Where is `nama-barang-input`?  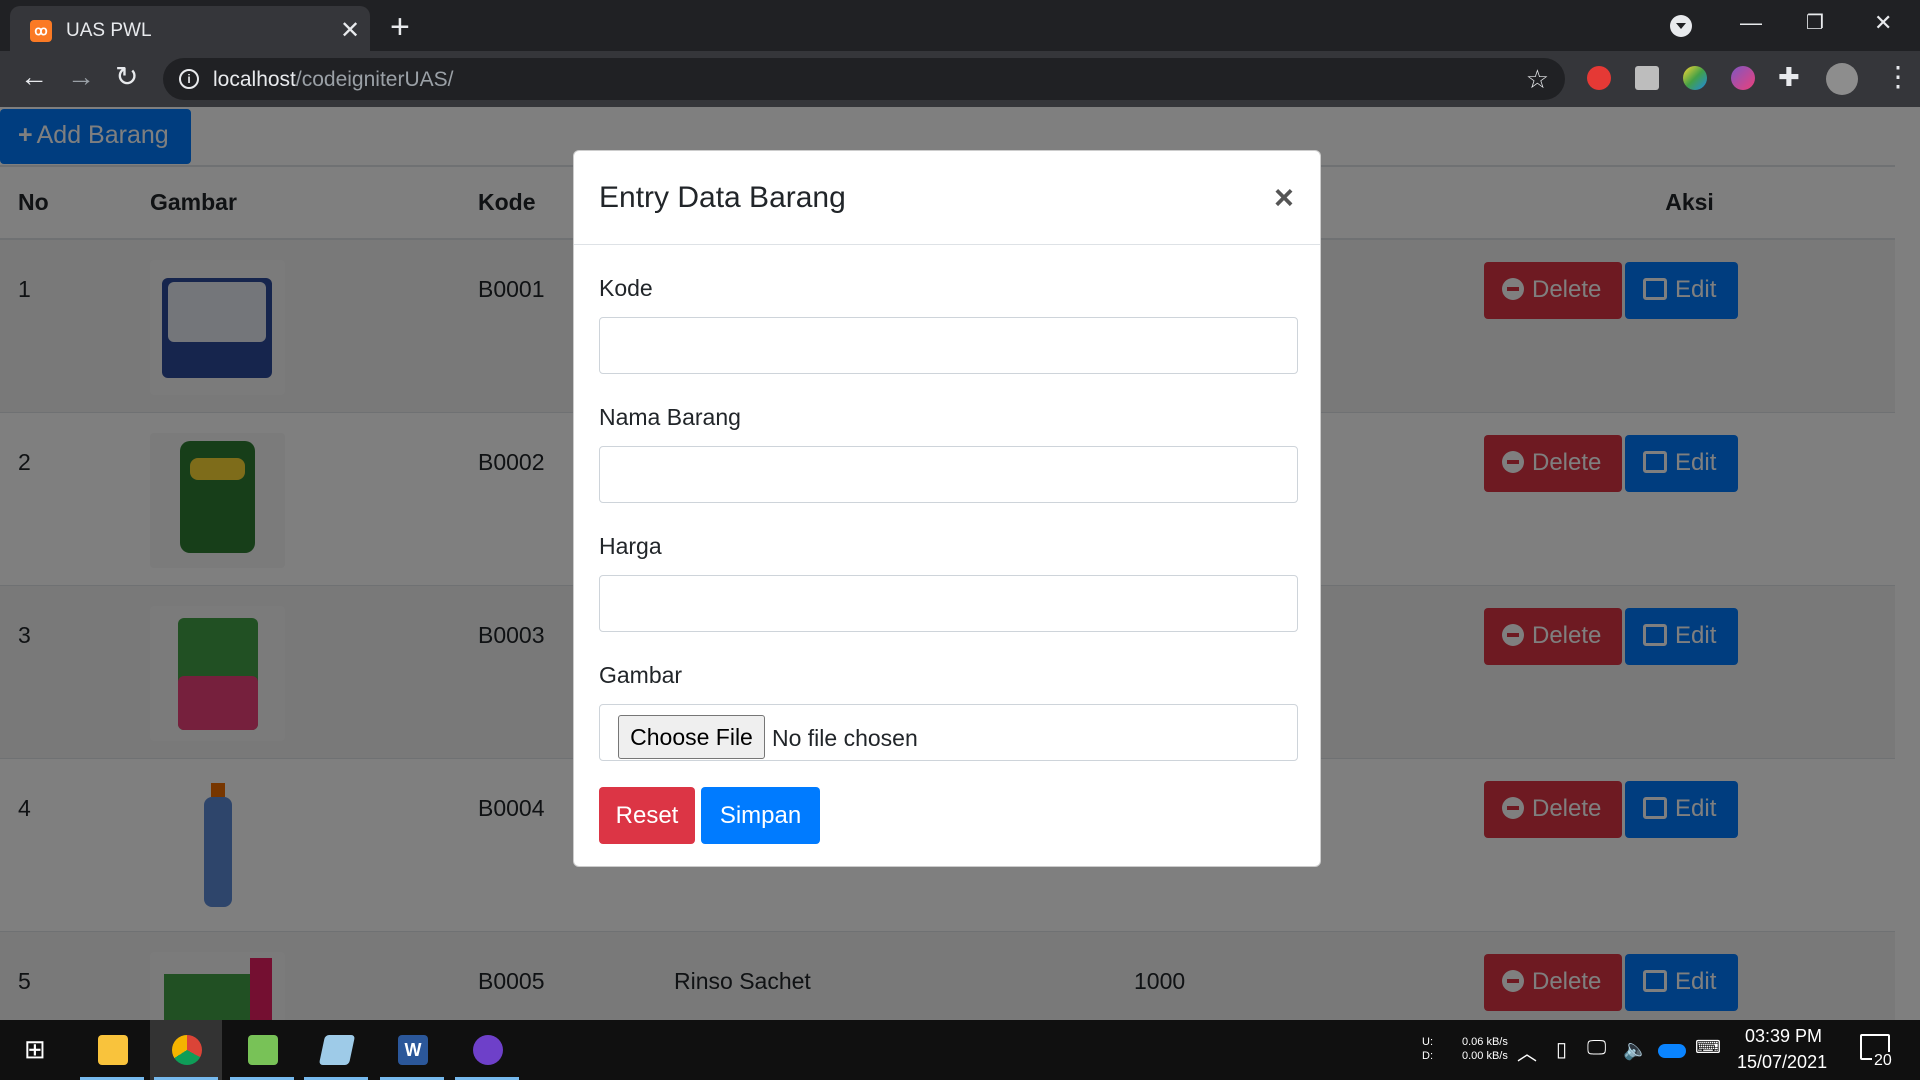 nama-barang-input is located at coordinates (948, 474).